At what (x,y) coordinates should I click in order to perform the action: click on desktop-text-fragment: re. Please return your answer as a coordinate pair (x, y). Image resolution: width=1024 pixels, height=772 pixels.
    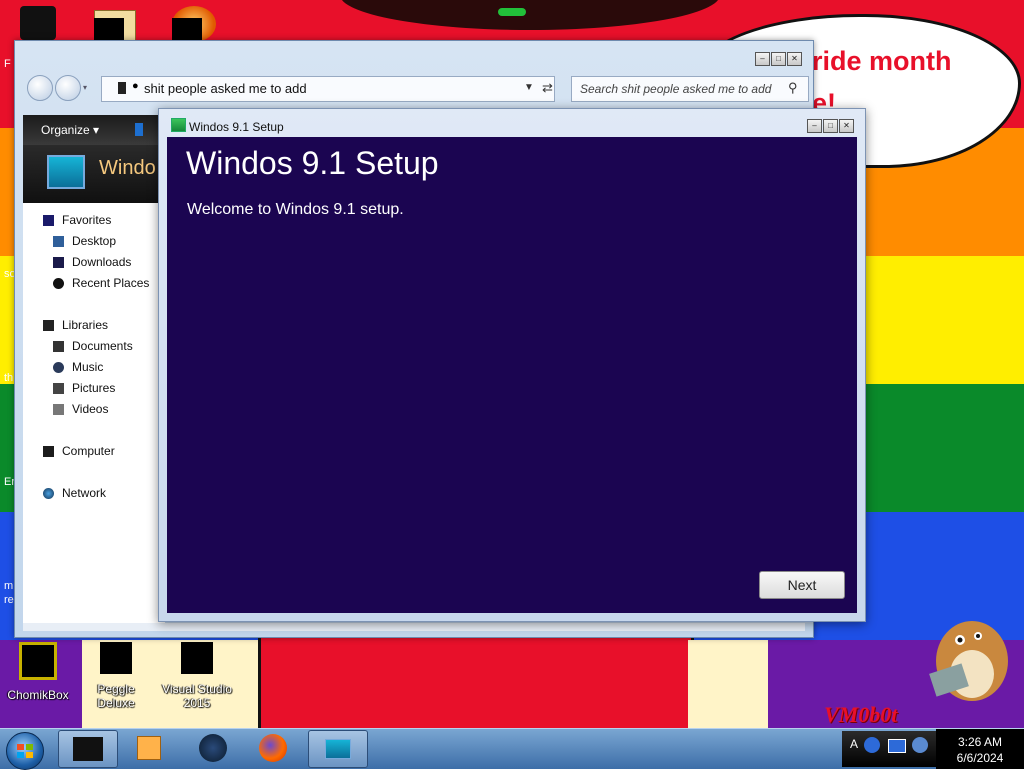
    Looking at the image, I should click on (9, 600).